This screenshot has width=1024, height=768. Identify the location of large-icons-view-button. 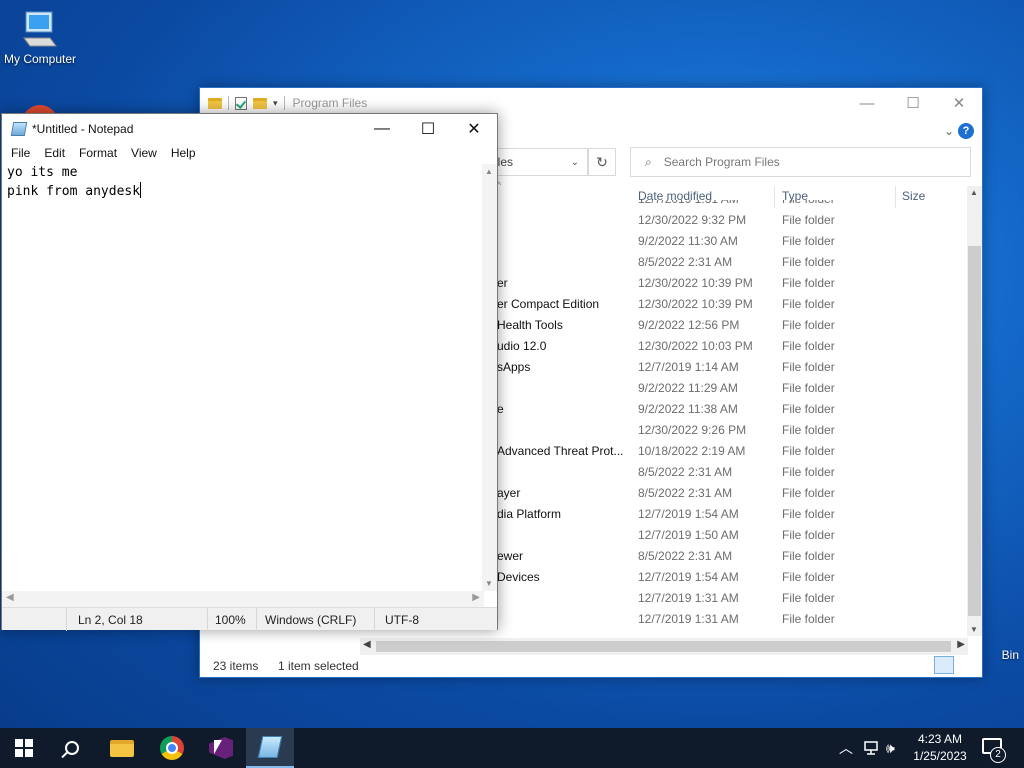
(966, 665).